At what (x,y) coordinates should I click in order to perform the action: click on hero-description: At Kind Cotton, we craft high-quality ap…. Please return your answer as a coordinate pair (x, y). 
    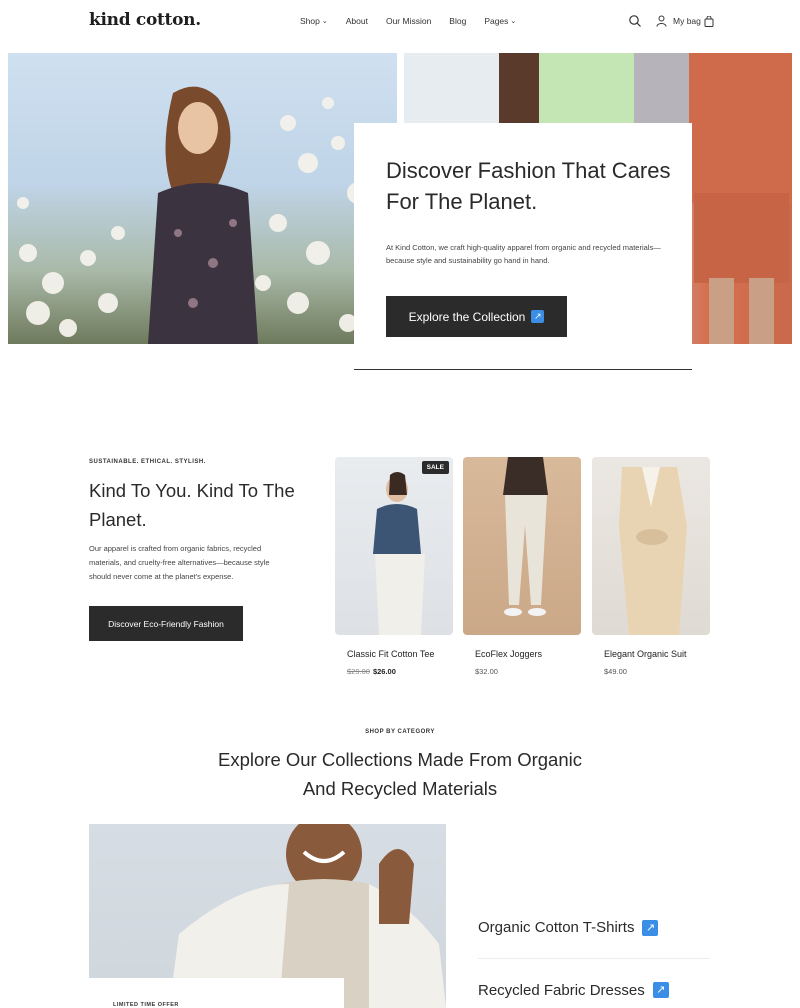
    Looking at the image, I should click on (523, 254).